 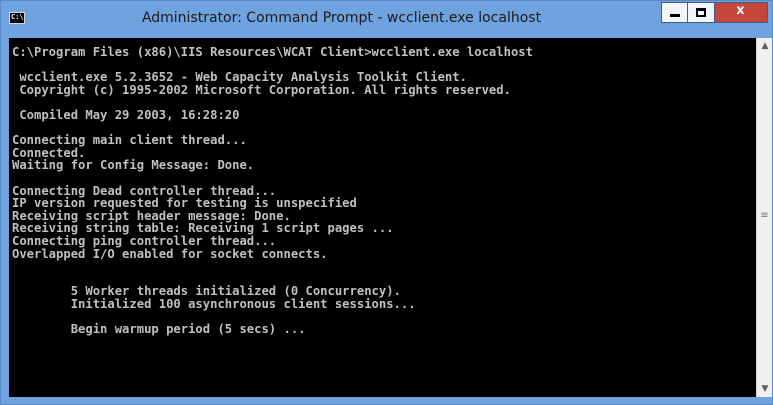 I want to click on close-icon: x, so click(x=740, y=10).